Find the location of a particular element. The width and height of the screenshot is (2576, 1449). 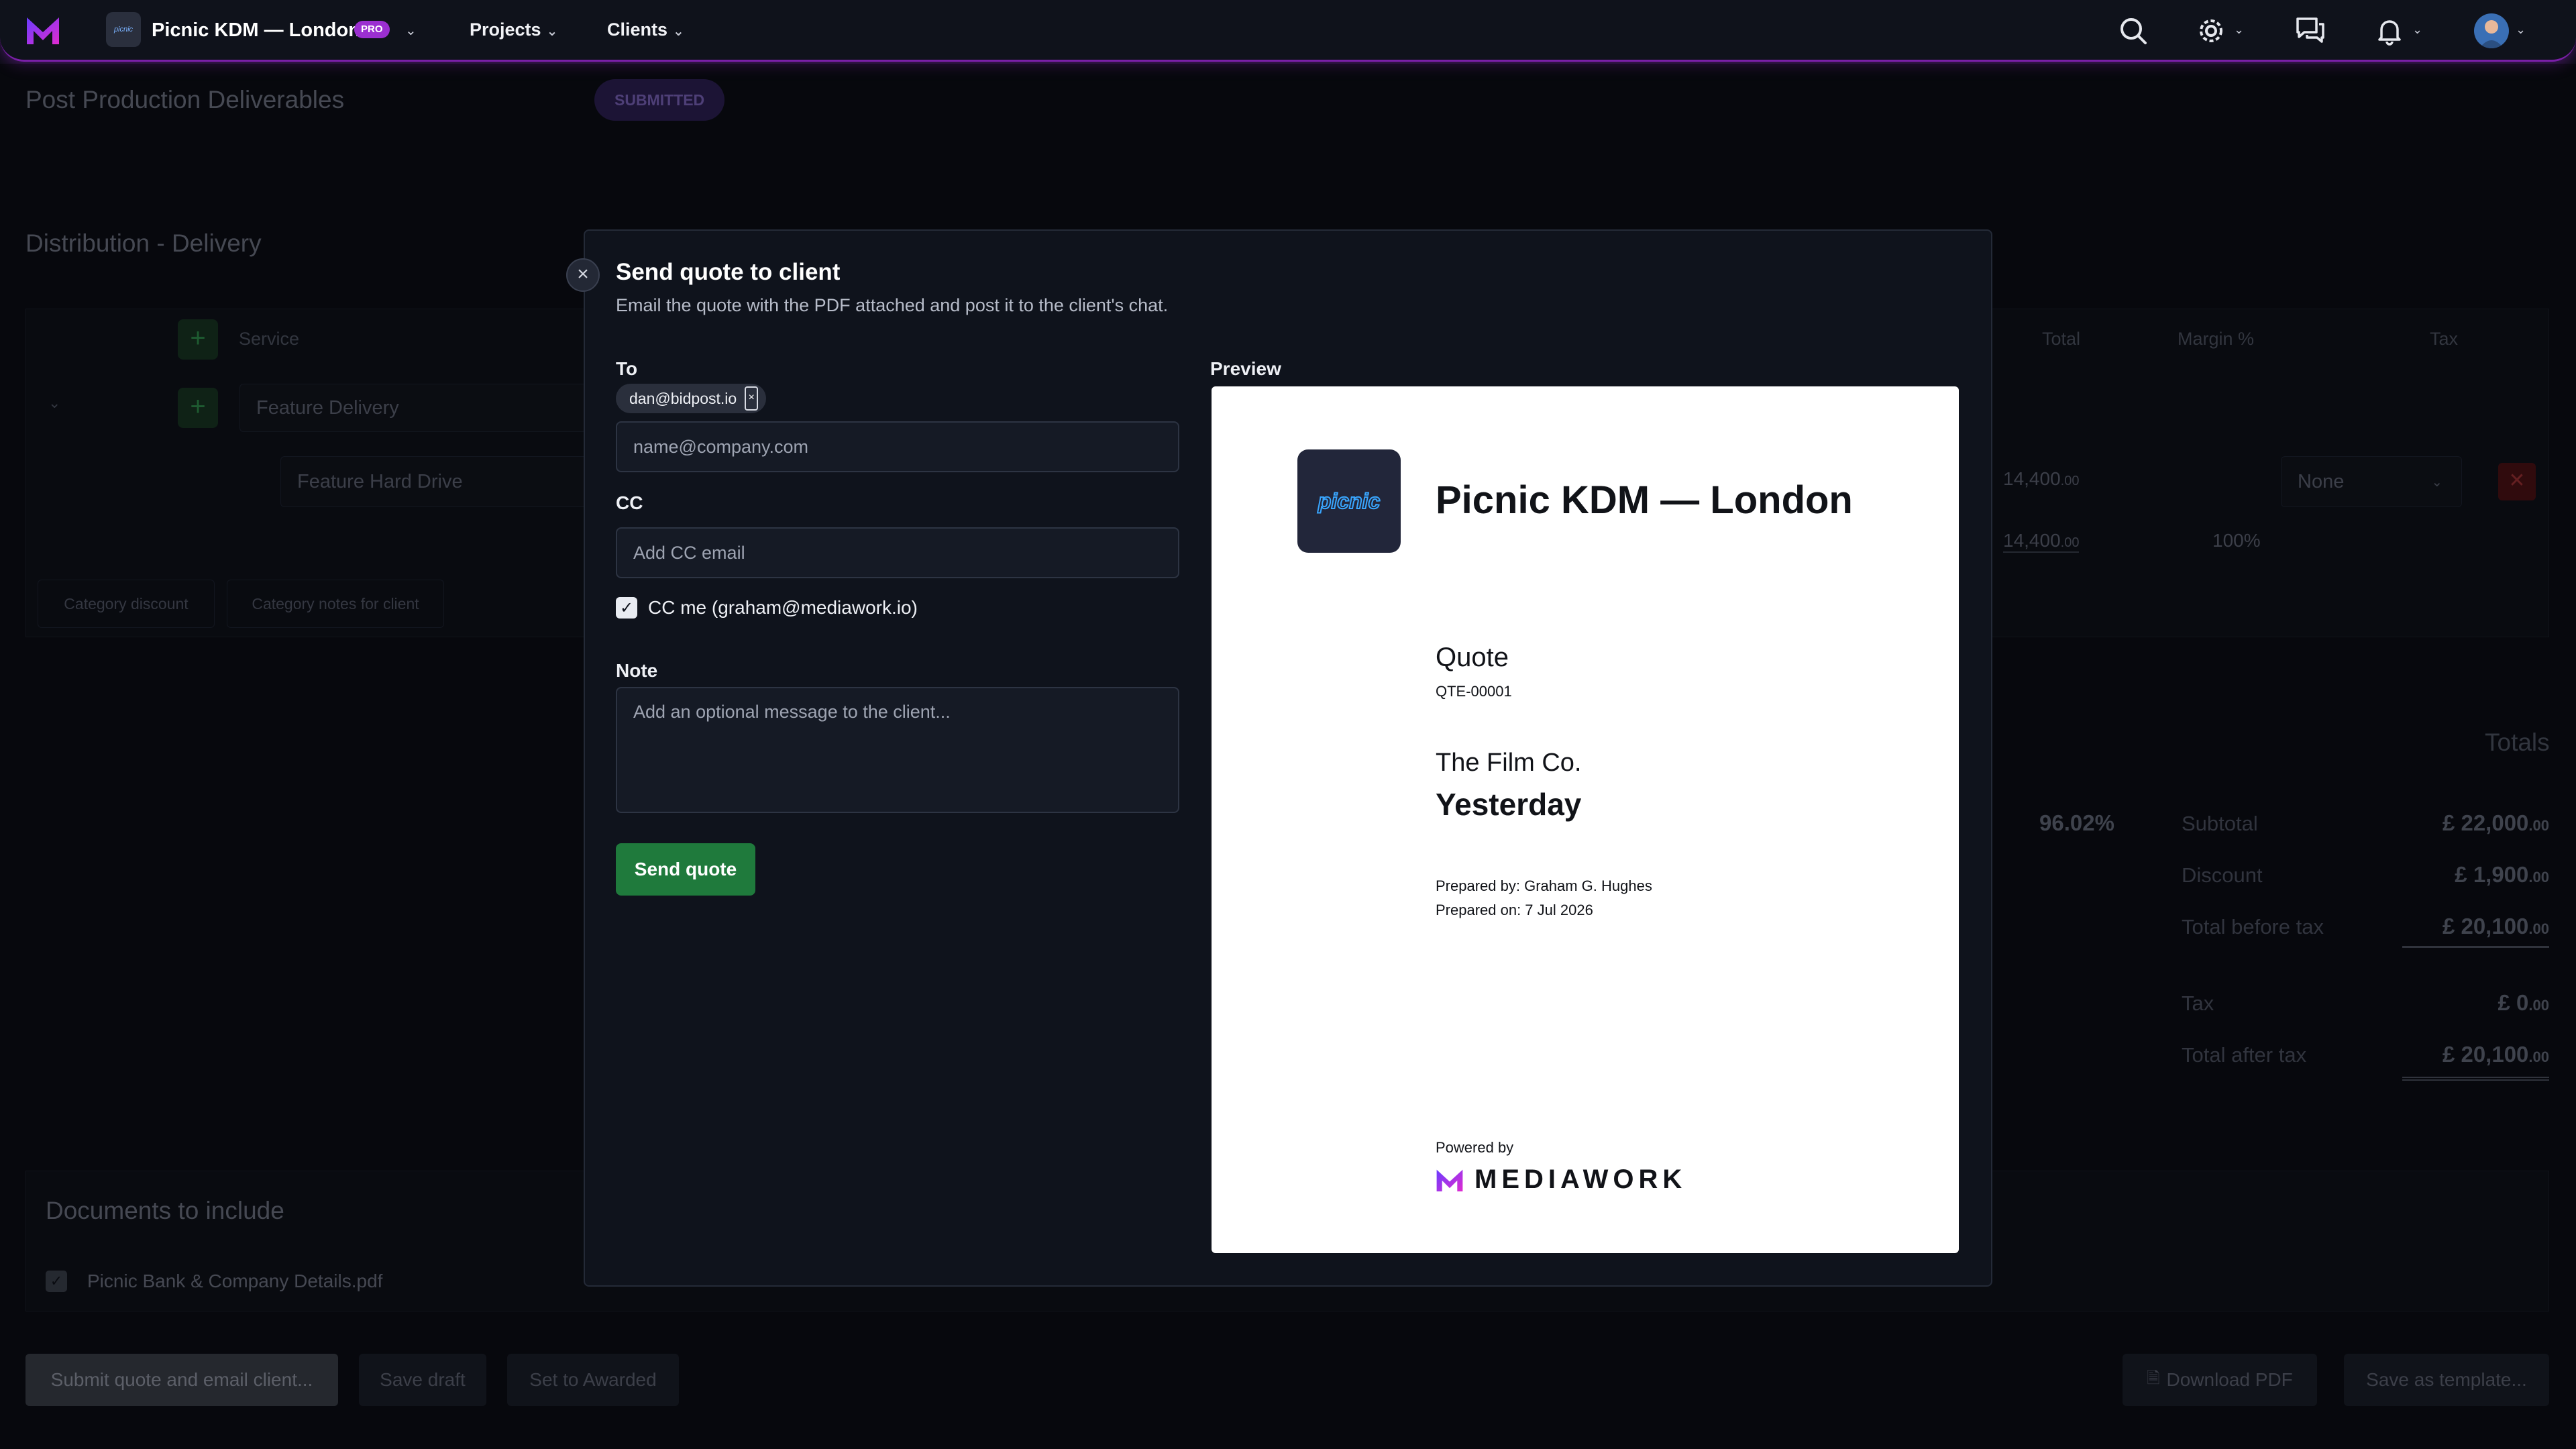

preview-when: Yesterday is located at coordinates (1509, 804).